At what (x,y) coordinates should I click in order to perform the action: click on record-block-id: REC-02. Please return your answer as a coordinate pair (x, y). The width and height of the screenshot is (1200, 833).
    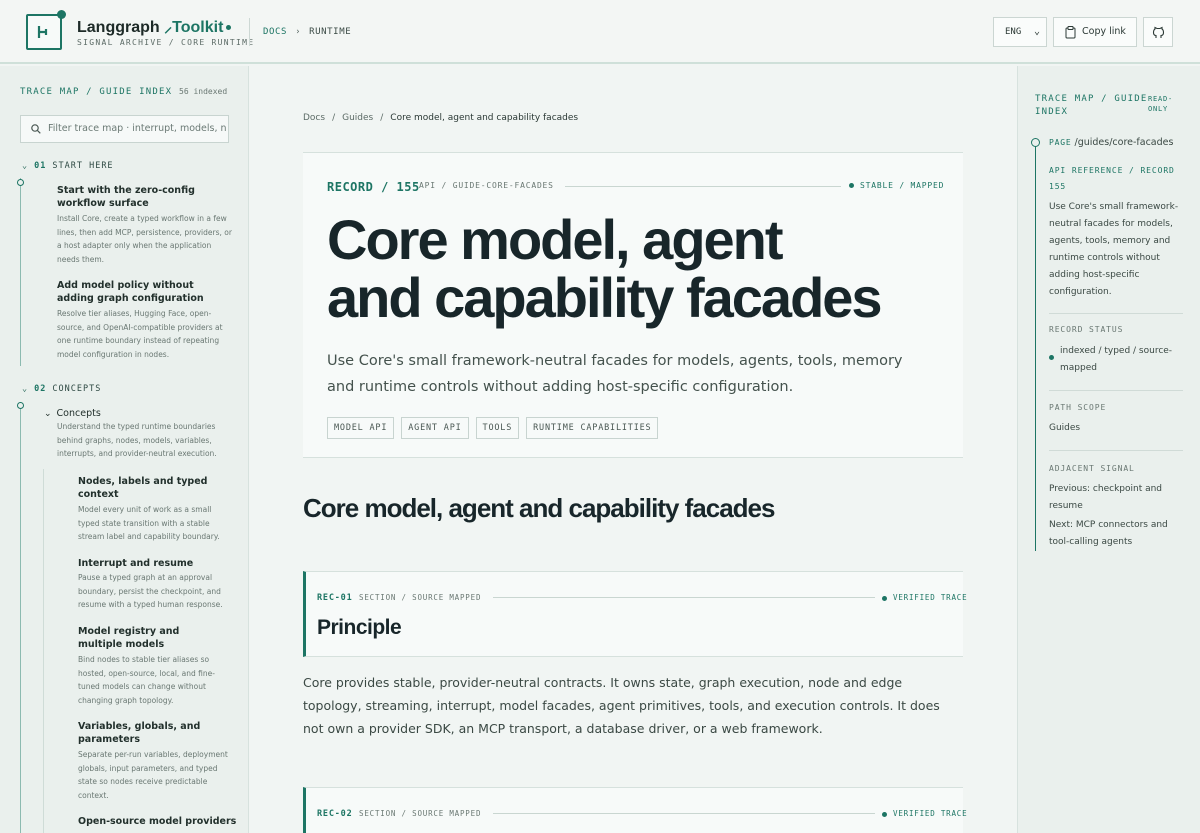
    Looking at the image, I should click on (335, 814).